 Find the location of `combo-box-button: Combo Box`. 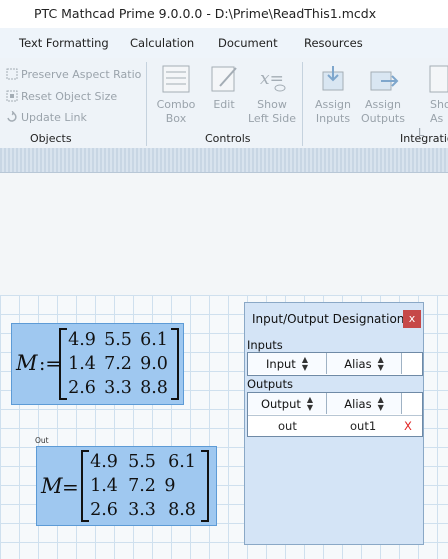

combo-box-button: Combo Box is located at coordinates (176, 95).